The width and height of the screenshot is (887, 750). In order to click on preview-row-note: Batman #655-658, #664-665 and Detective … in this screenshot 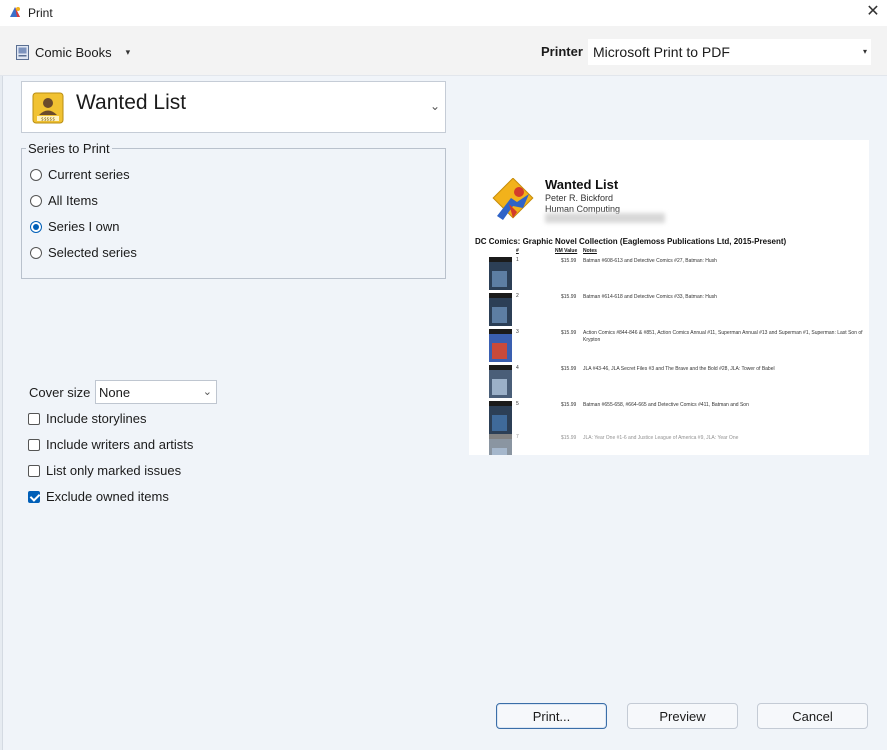, I will do `click(666, 405)`.